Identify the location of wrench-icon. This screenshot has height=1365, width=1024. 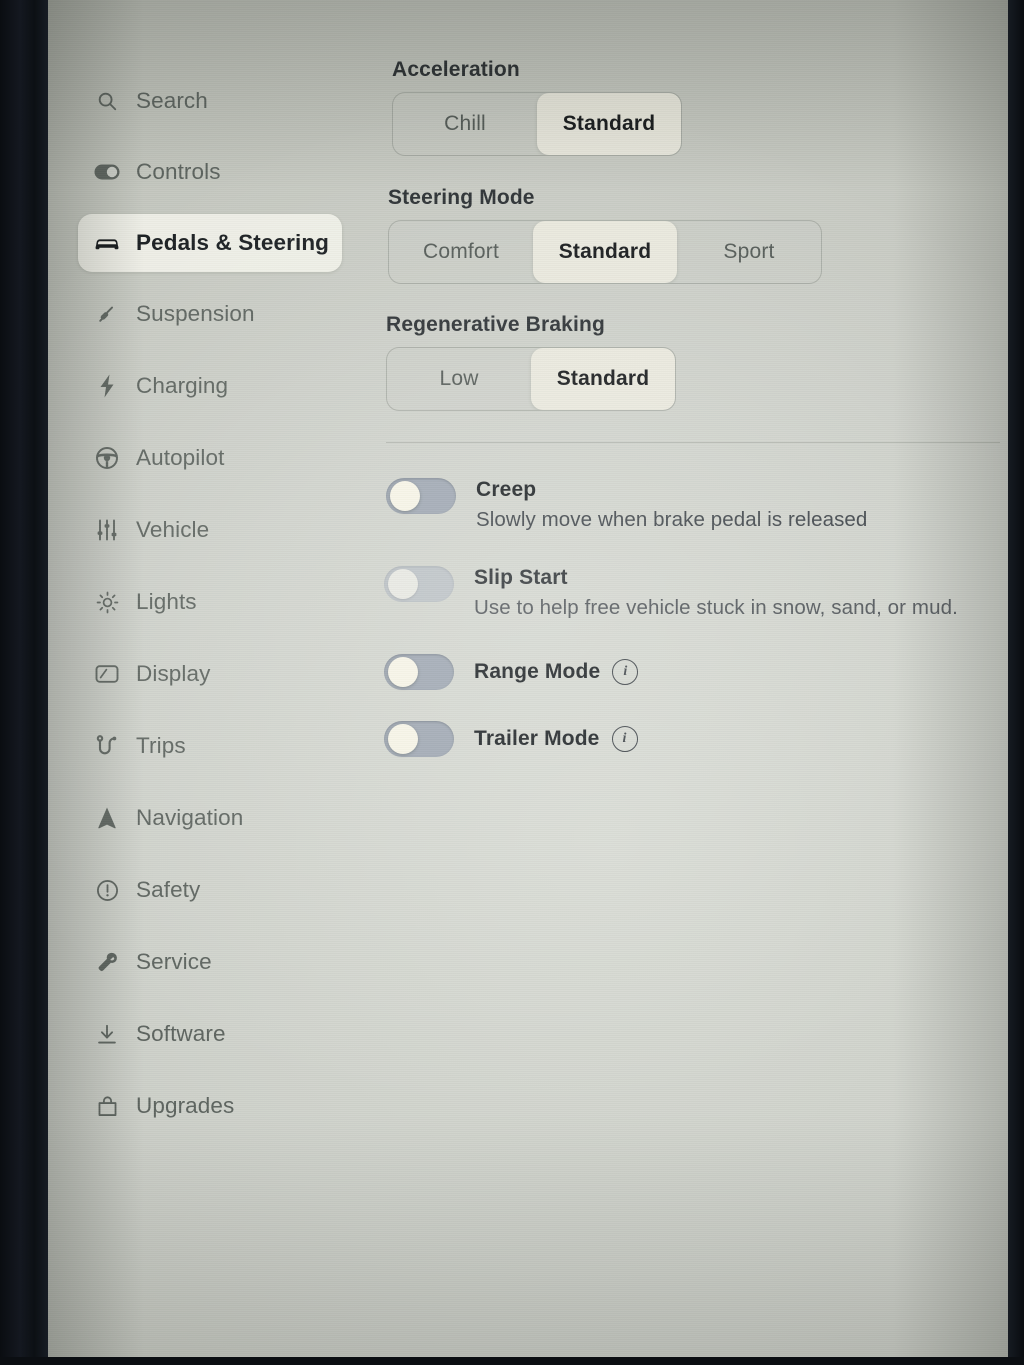
(107, 962).